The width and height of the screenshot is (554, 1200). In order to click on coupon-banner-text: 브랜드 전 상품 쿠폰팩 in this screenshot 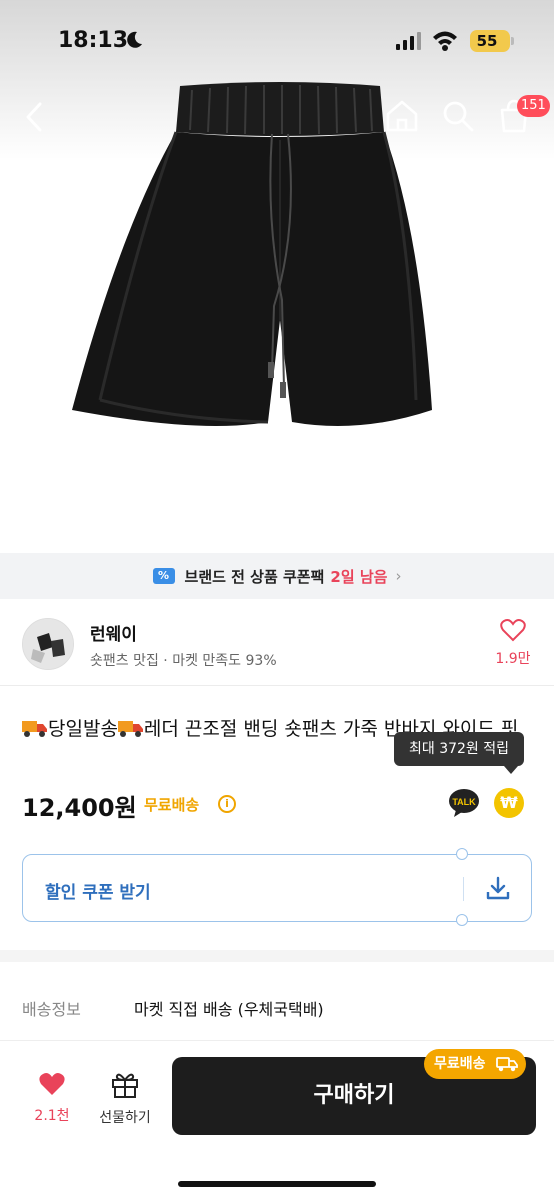, I will do `click(254, 576)`.